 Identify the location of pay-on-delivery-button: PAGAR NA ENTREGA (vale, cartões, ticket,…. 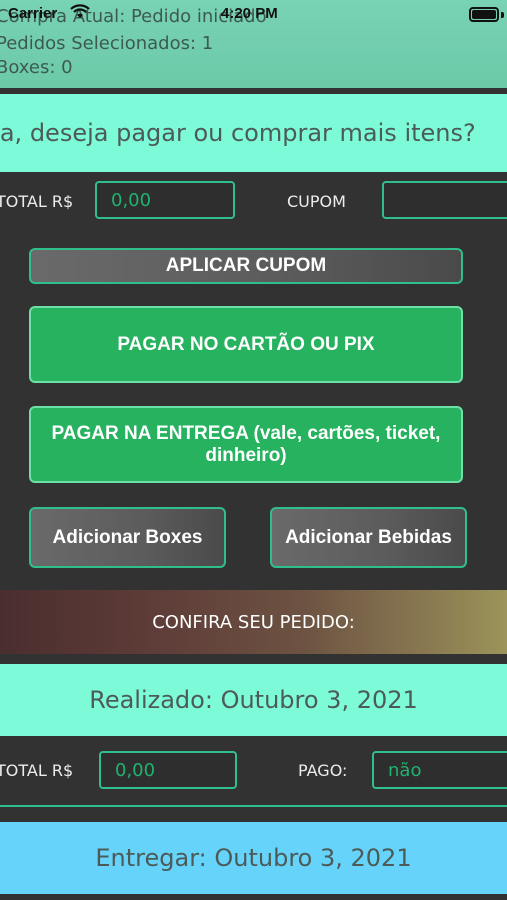
(246, 444).